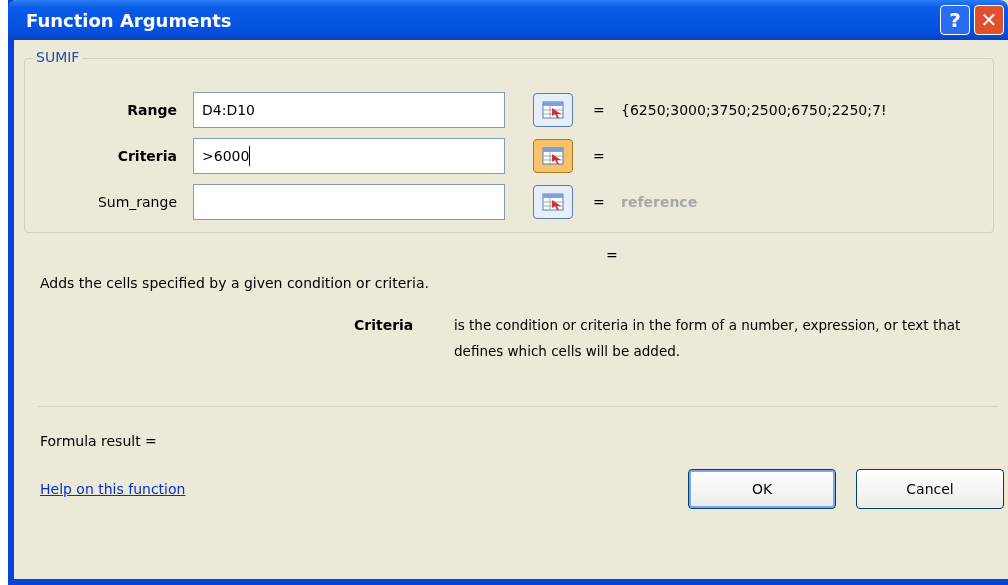 Image resolution: width=1008 pixels, height=585 pixels. I want to click on help-link: Help on this function, so click(113, 489).